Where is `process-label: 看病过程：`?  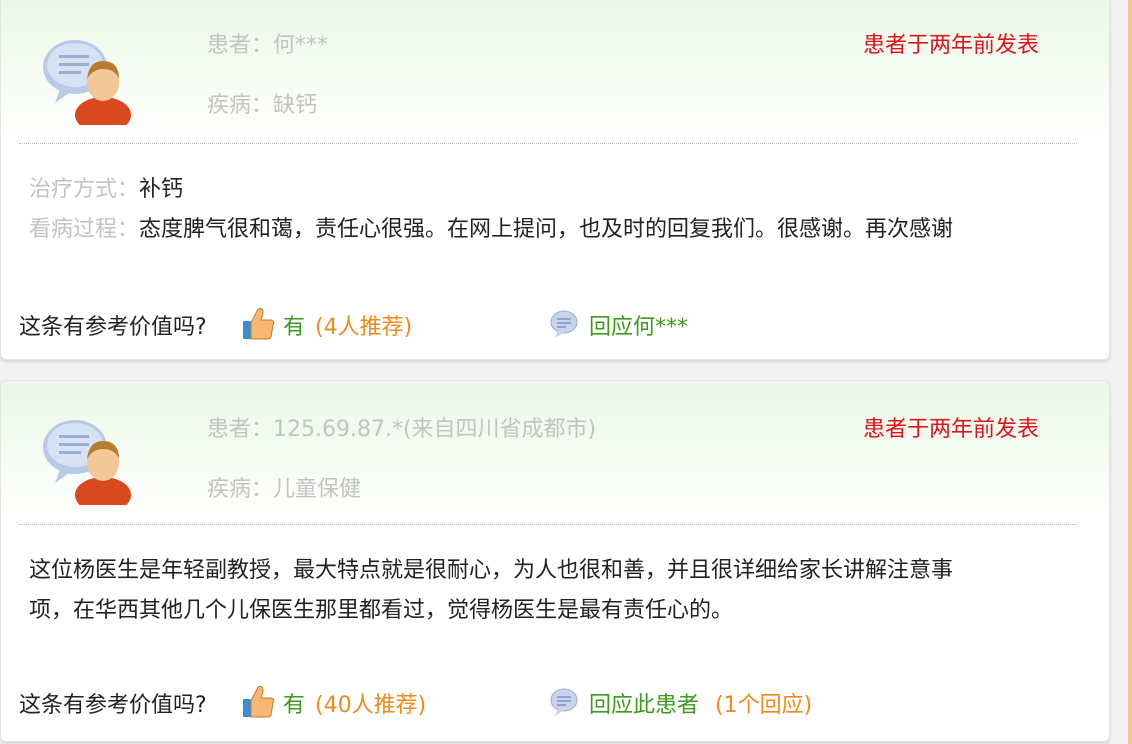
process-label: 看病过程： is located at coordinates (84, 229).